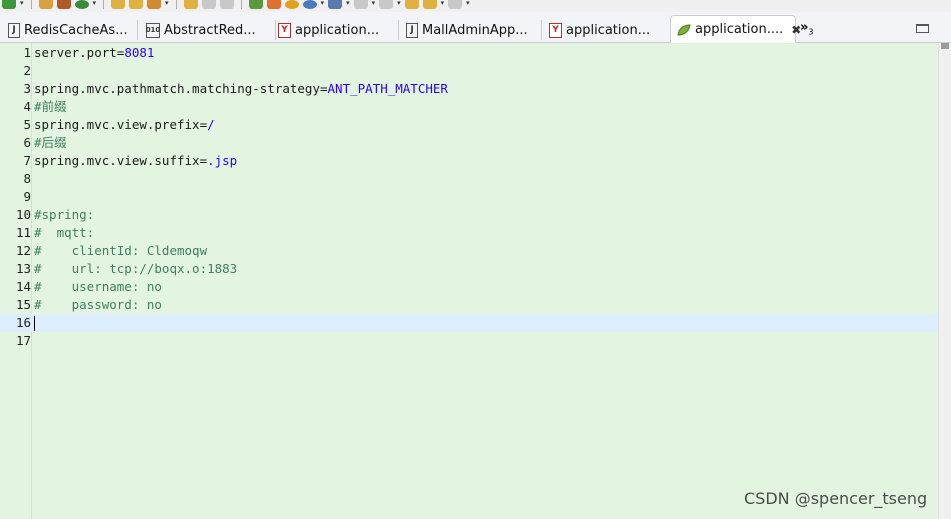 The width and height of the screenshot is (951, 519). Describe the element at coordinates (443, 3) in the screenshot. I see `forward-dropdown-icon: ▾` at that location.